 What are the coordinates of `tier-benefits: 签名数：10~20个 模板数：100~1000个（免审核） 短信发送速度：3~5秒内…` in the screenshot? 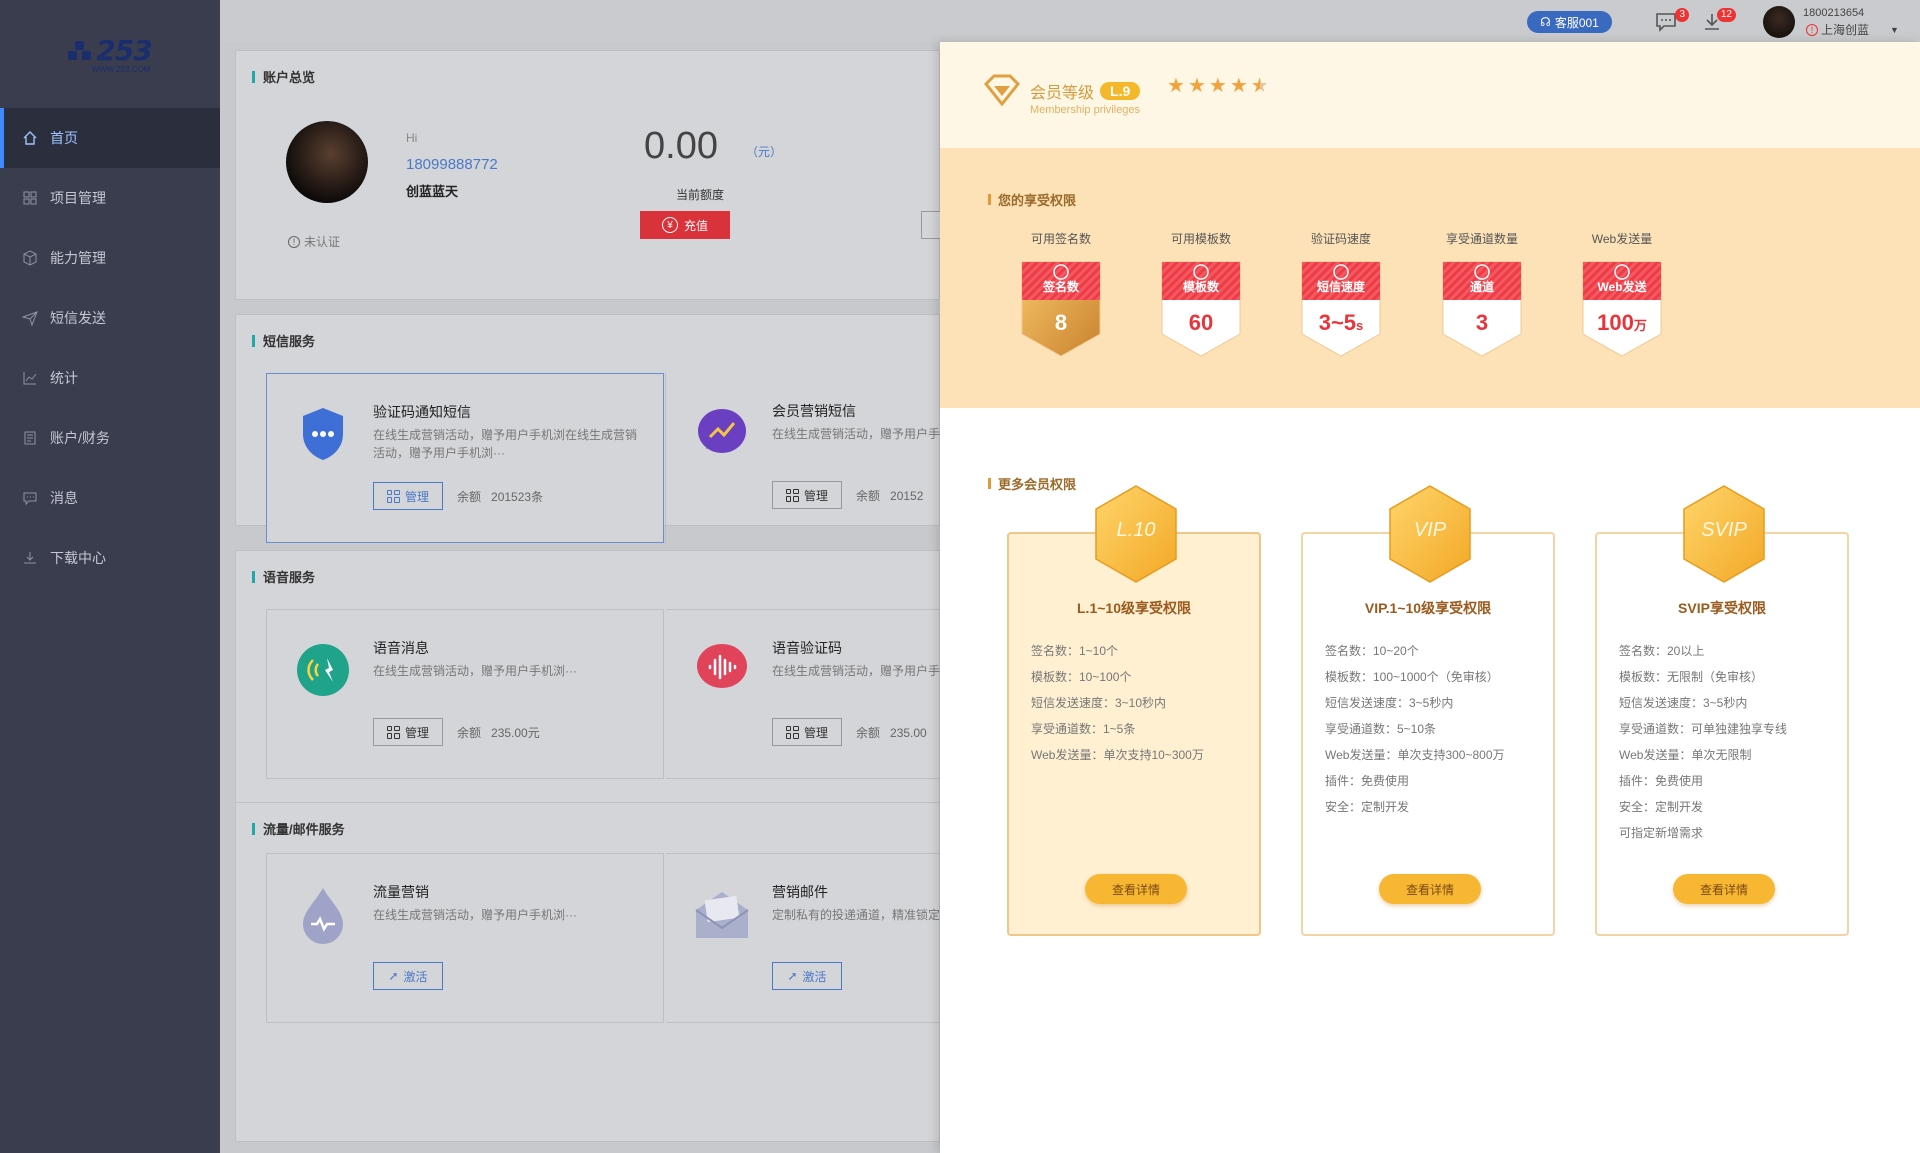 It's located at (1415, 729).